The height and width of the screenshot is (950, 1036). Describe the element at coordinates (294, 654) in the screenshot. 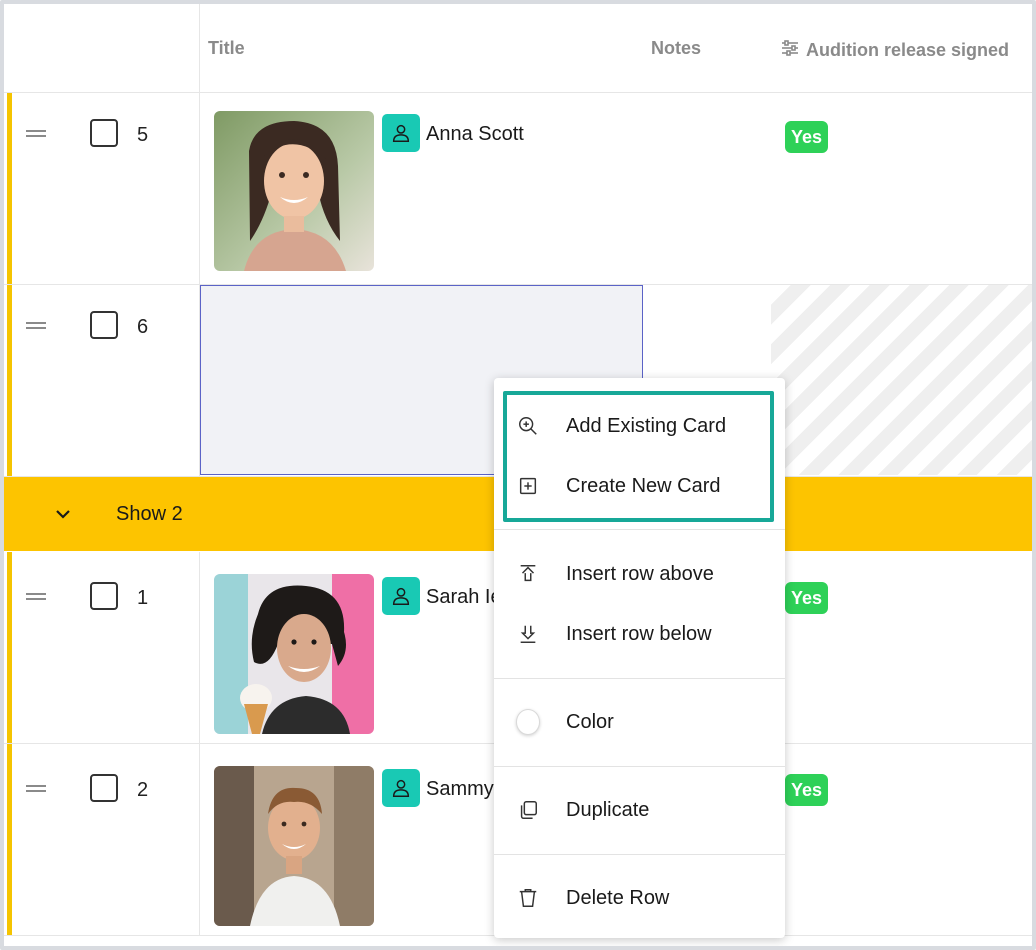

I see `woman-ice-cream-photo` at that location.